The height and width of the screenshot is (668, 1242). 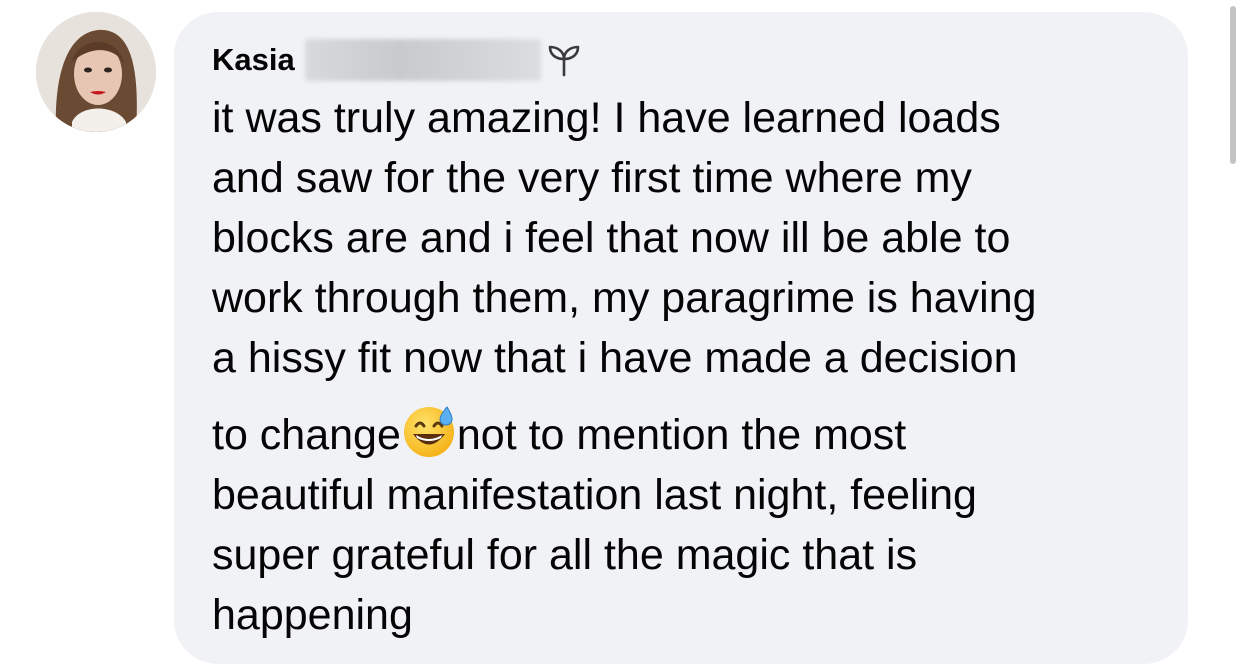 I want to click on avatar-photo, so click(x=96, y=72).